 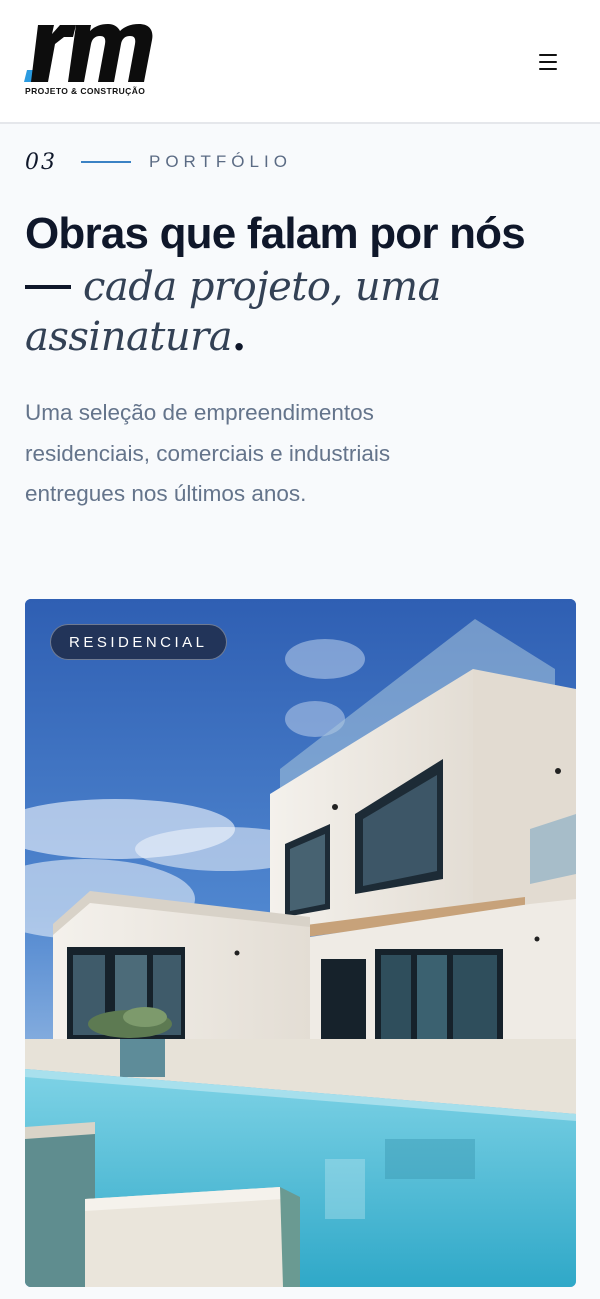 I want to click on title-line-2: cada projeto, uma, so click(x=305, y=287).